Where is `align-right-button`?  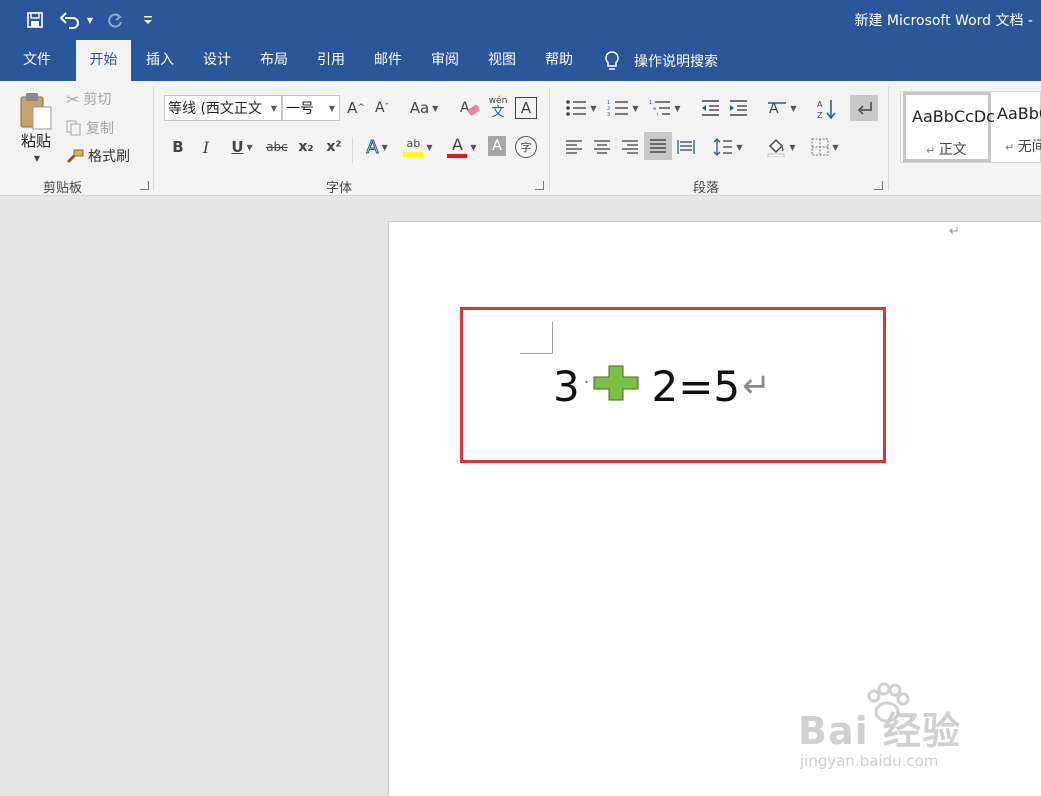
align-right-button is located at coordinates (630, 147).